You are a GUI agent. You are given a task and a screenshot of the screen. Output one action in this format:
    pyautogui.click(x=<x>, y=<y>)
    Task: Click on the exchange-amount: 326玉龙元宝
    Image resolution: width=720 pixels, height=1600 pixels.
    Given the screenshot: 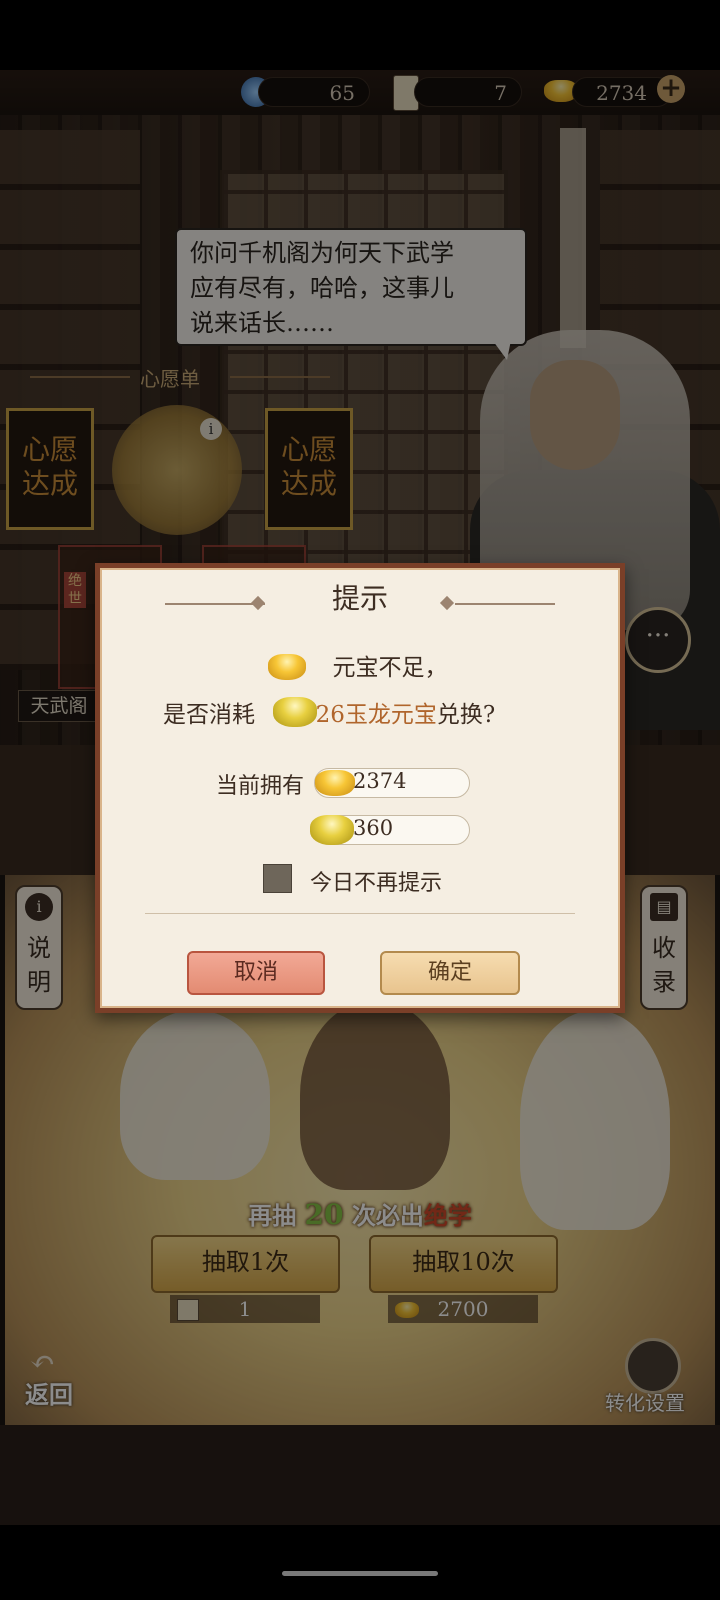 What is the action you would take?
    pyautogui.click(x=369, y=715)
    